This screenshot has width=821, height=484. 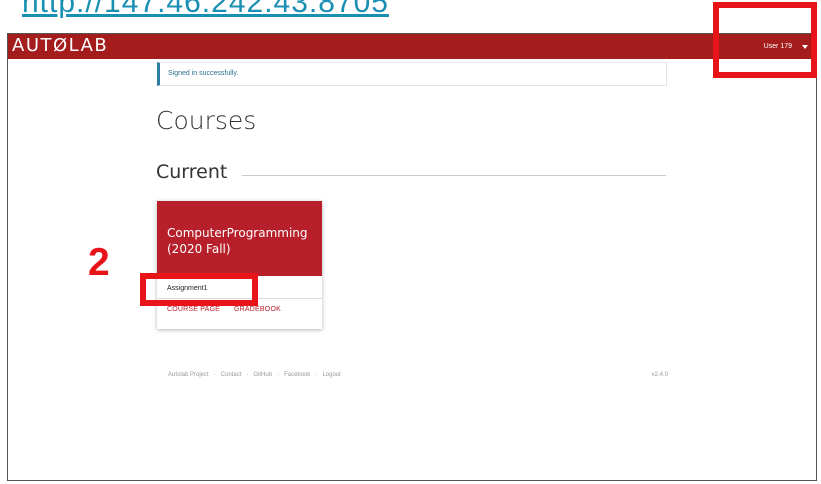 I want to click on gradebook-link: GRADEBOOK, so click(x=257, y=309).